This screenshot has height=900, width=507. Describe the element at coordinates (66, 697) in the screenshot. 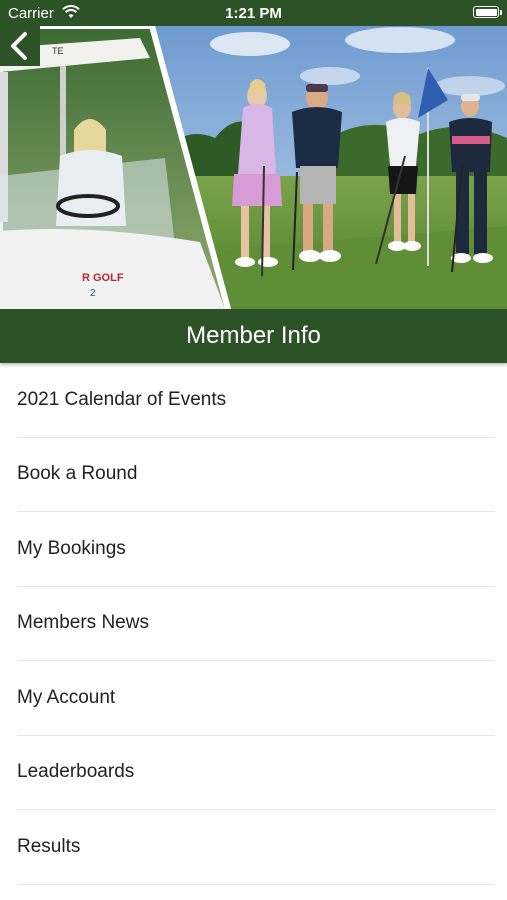

I see `menu-item-label: My Account` at that location.